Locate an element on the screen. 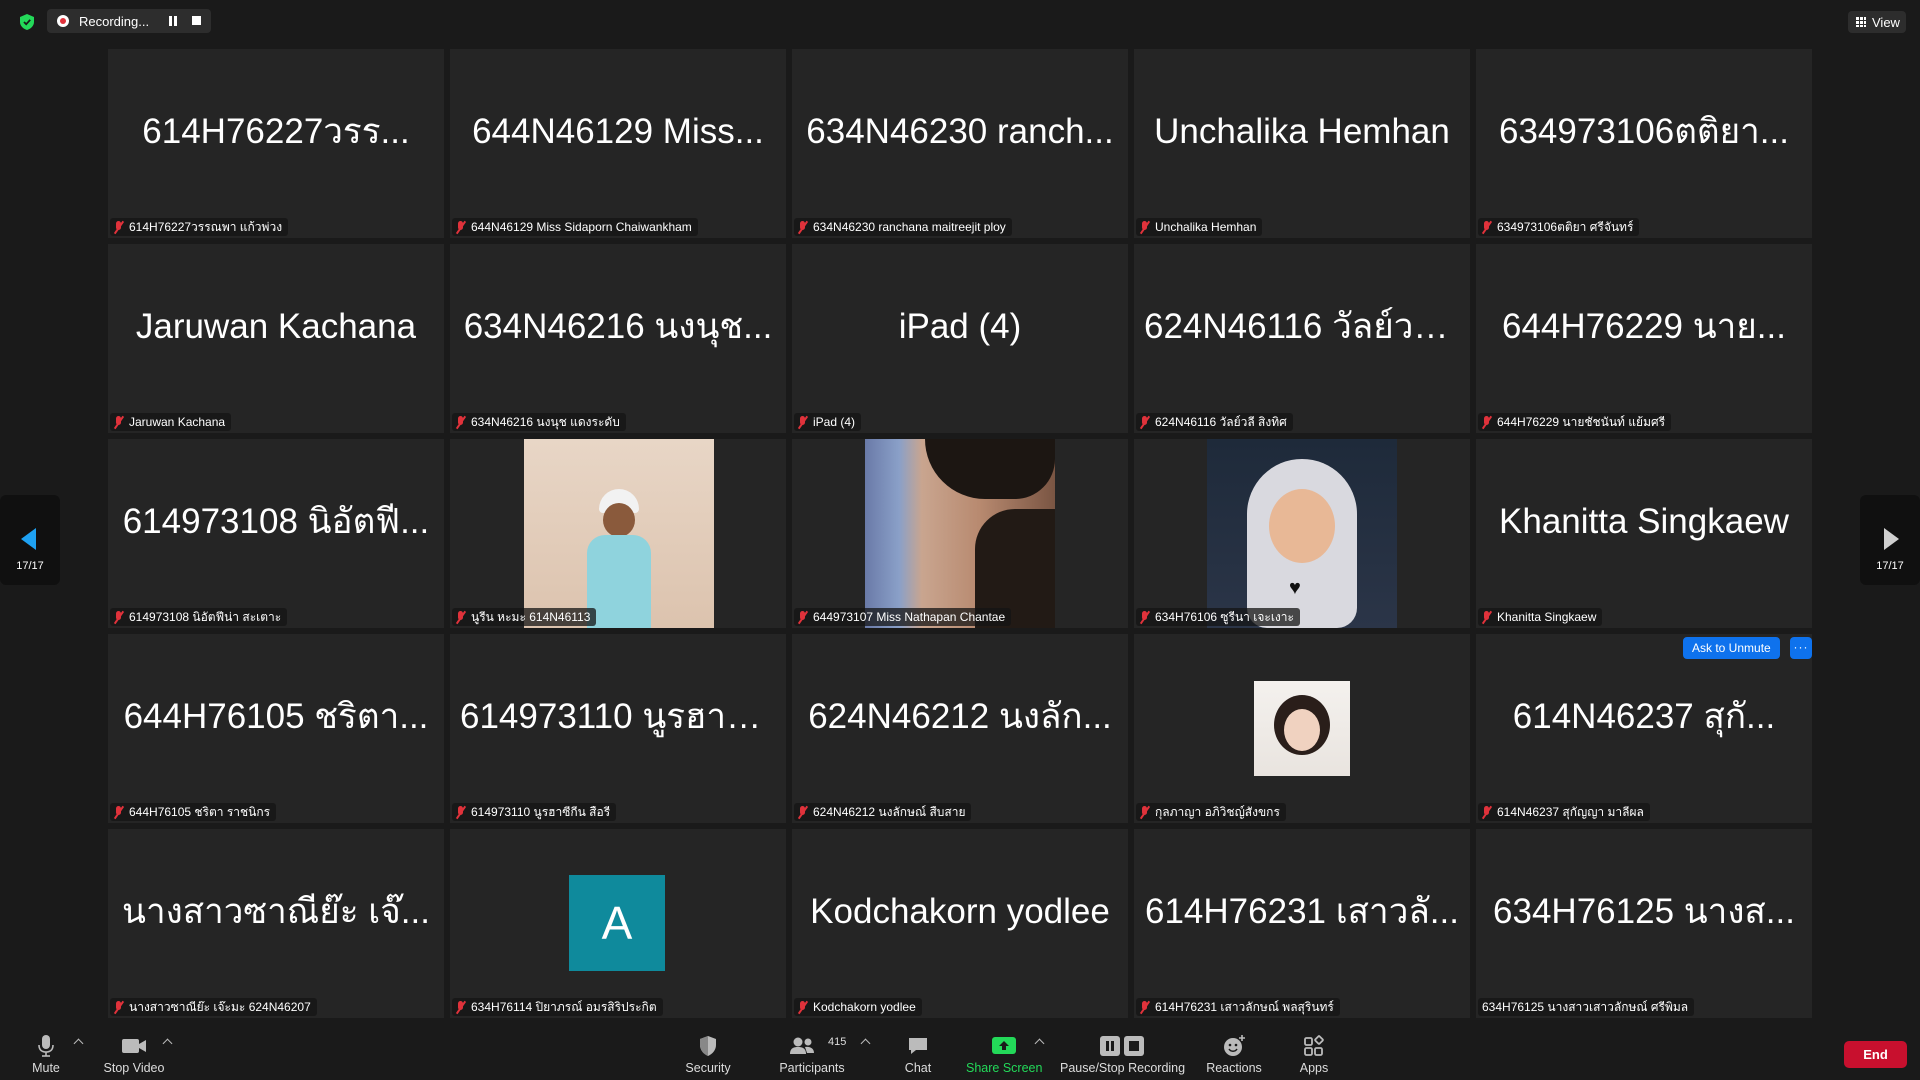  shield-check-icon is located at coordinates (27, 22).